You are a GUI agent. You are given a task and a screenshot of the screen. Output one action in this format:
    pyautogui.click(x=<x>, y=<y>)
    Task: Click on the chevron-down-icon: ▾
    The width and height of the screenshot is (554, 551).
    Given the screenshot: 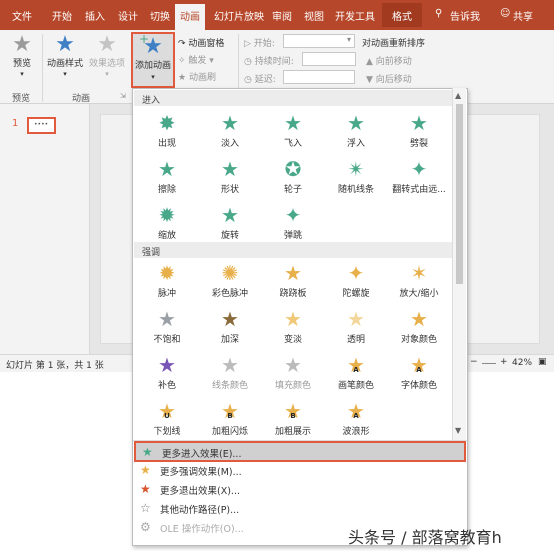 What is the action you would take?
    pyautogui.click(x=65, y=74)
    